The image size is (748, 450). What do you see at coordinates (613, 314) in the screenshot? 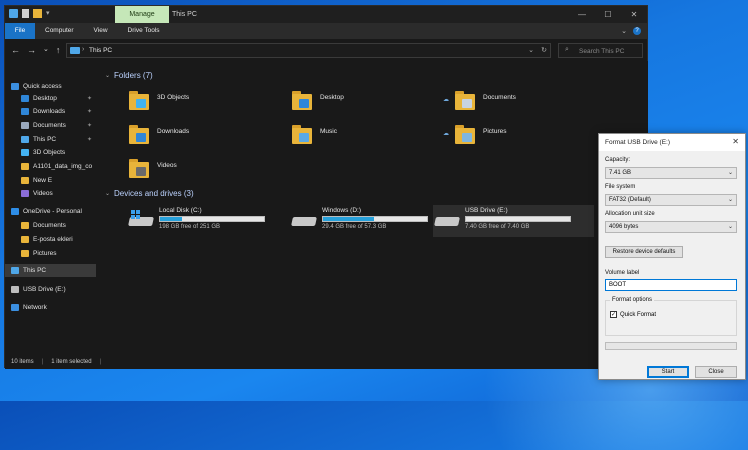
I see `quick-format-checkbox: ✓` at bounding box center [613, 314].